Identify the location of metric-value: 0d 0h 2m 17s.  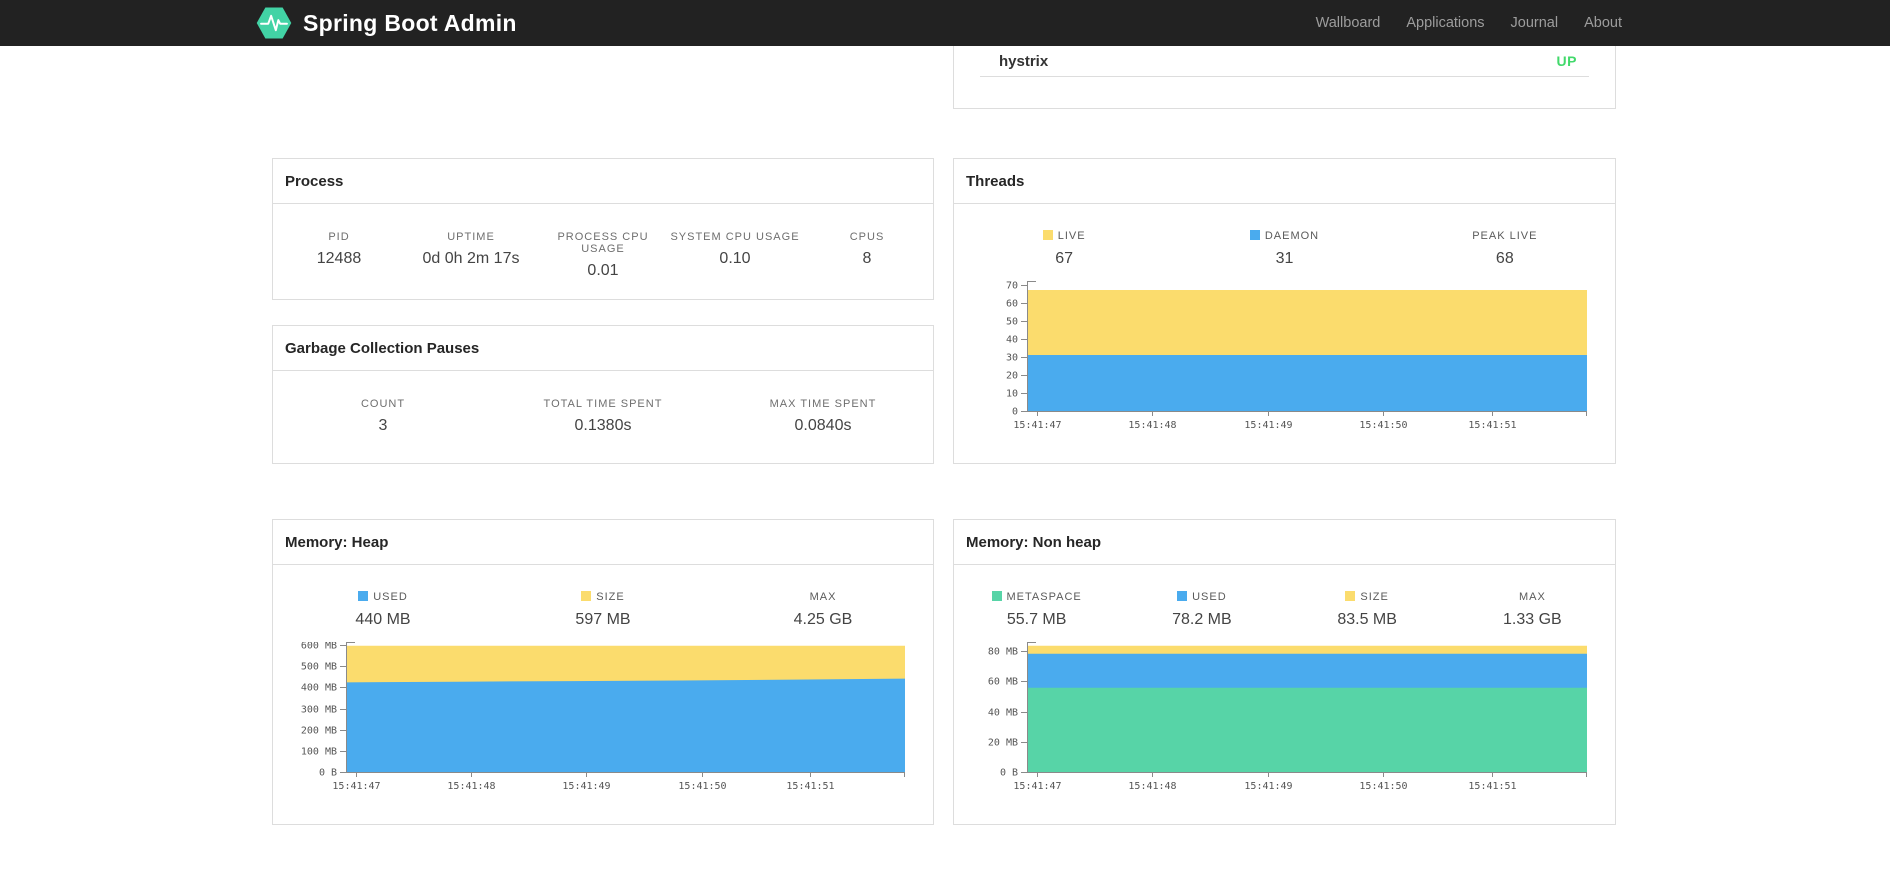
(471, 258).